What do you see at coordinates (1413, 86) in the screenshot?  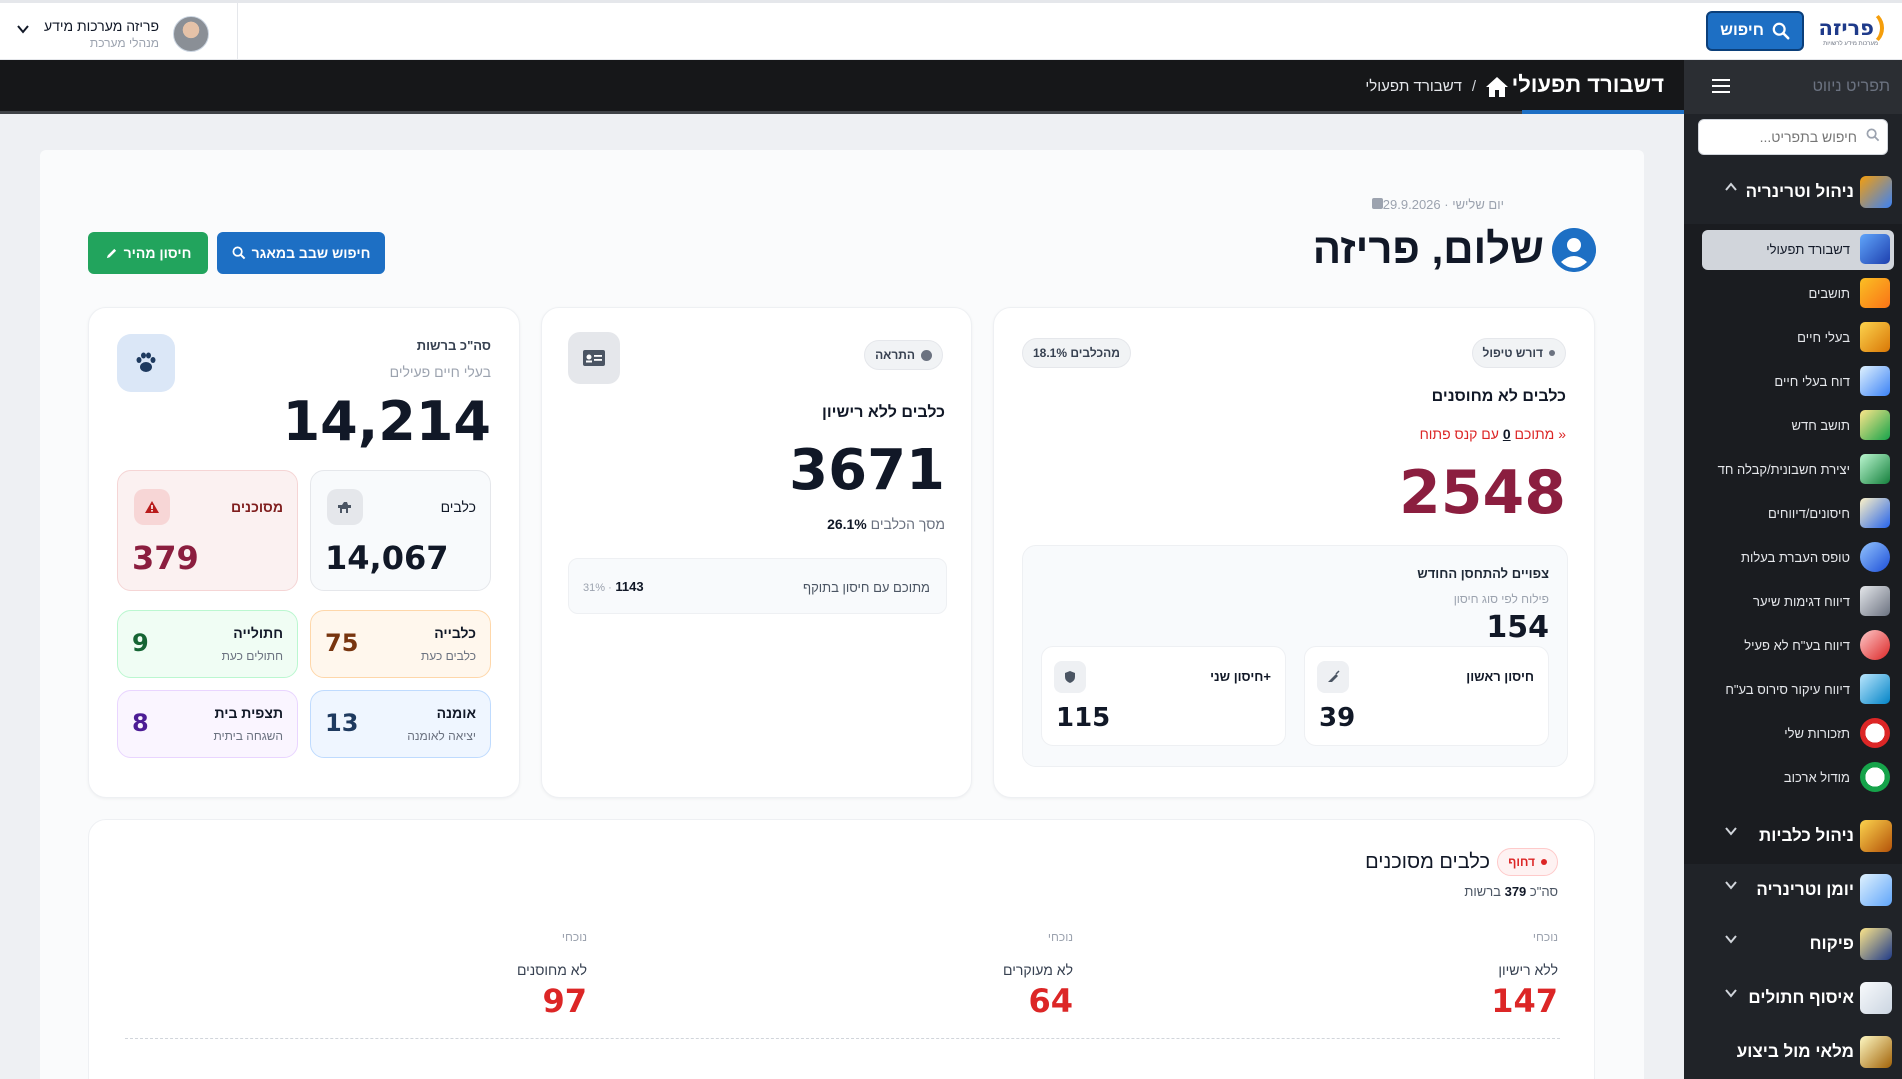 I see `breadcrumb: דשבורד תפעולי` at bounding box center [1413, 86].